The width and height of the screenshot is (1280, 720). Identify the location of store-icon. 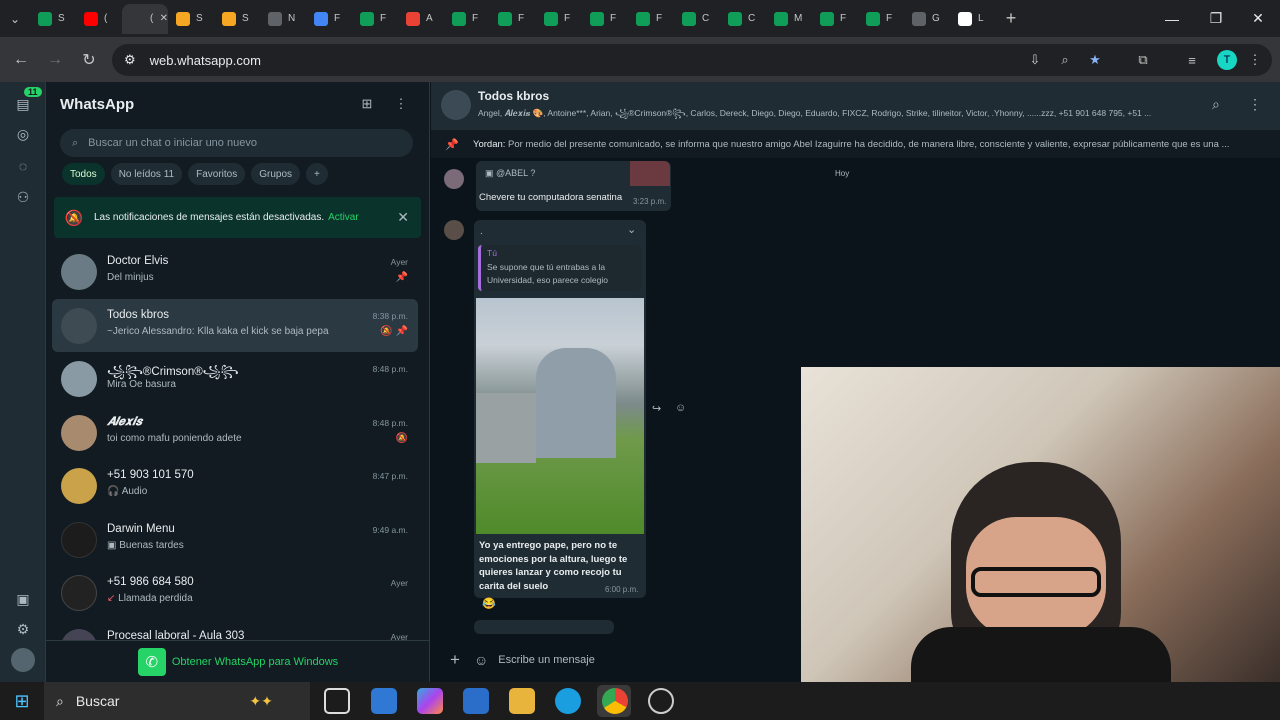
(476, 701).